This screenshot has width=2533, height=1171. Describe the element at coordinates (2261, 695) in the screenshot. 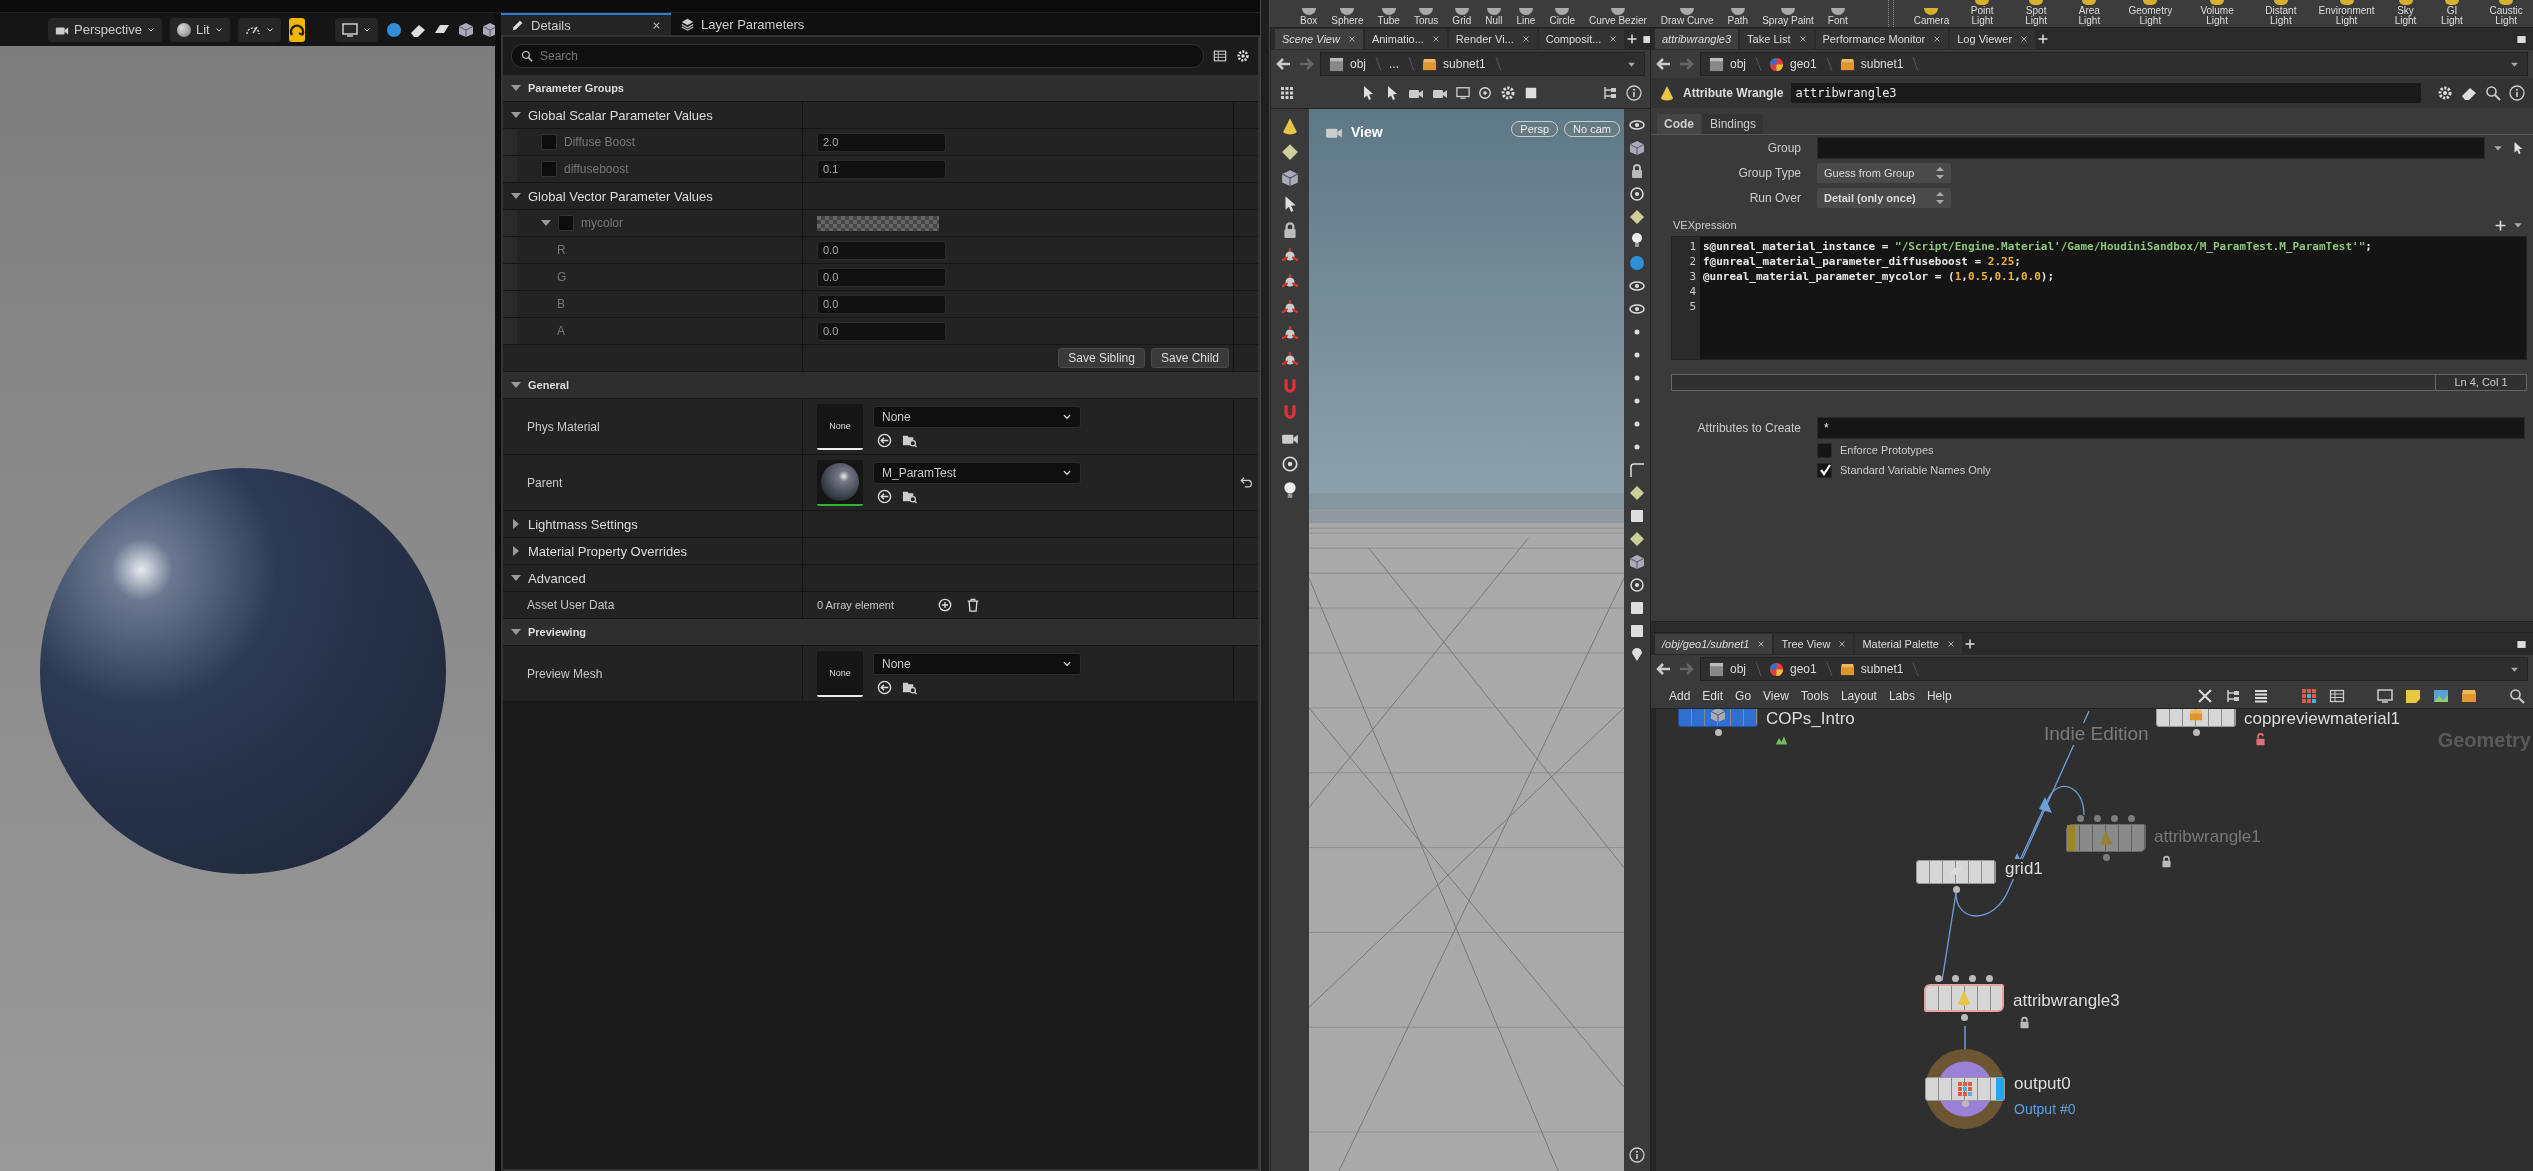

I see `lines-icon` at that location.